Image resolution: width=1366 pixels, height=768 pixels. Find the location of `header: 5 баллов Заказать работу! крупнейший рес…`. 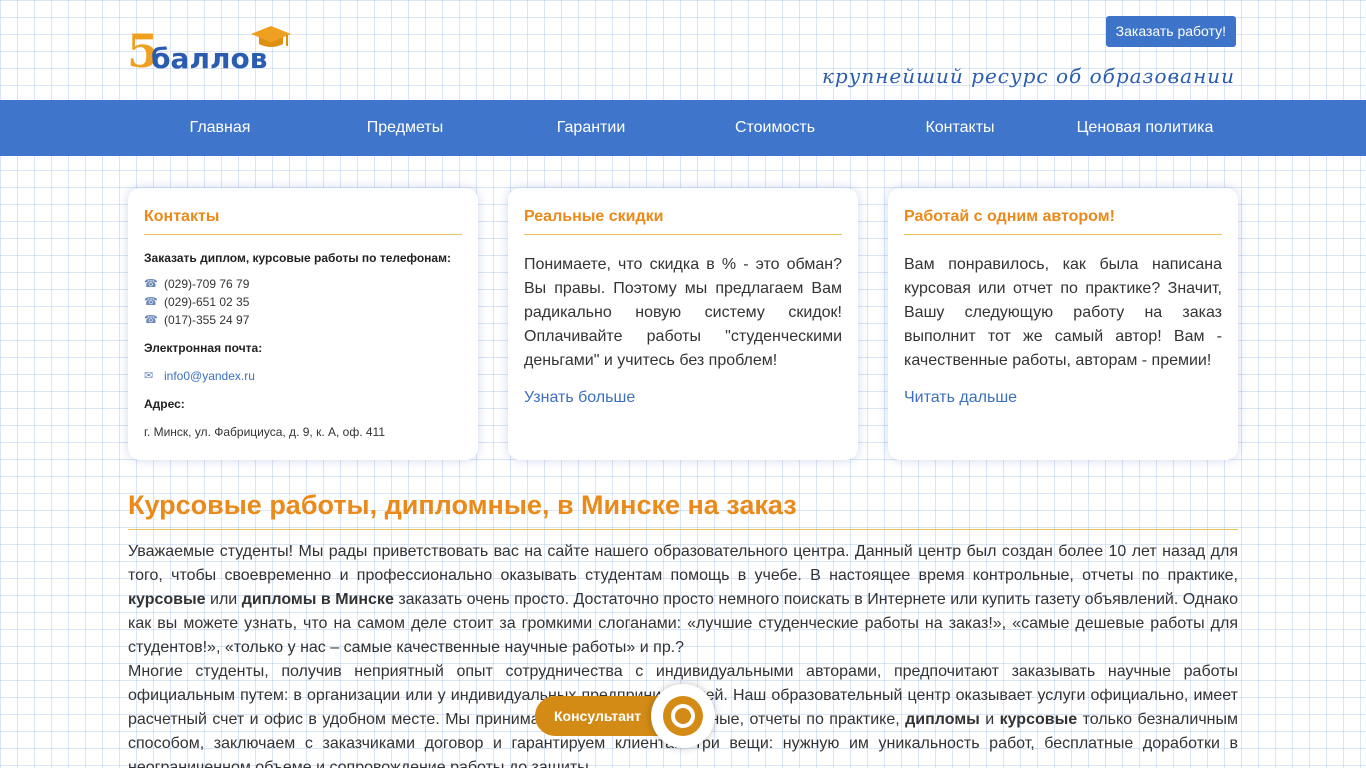

header: 5 баллов Заказать работу! крупнейший рес… is located at coordinates (683, 50).